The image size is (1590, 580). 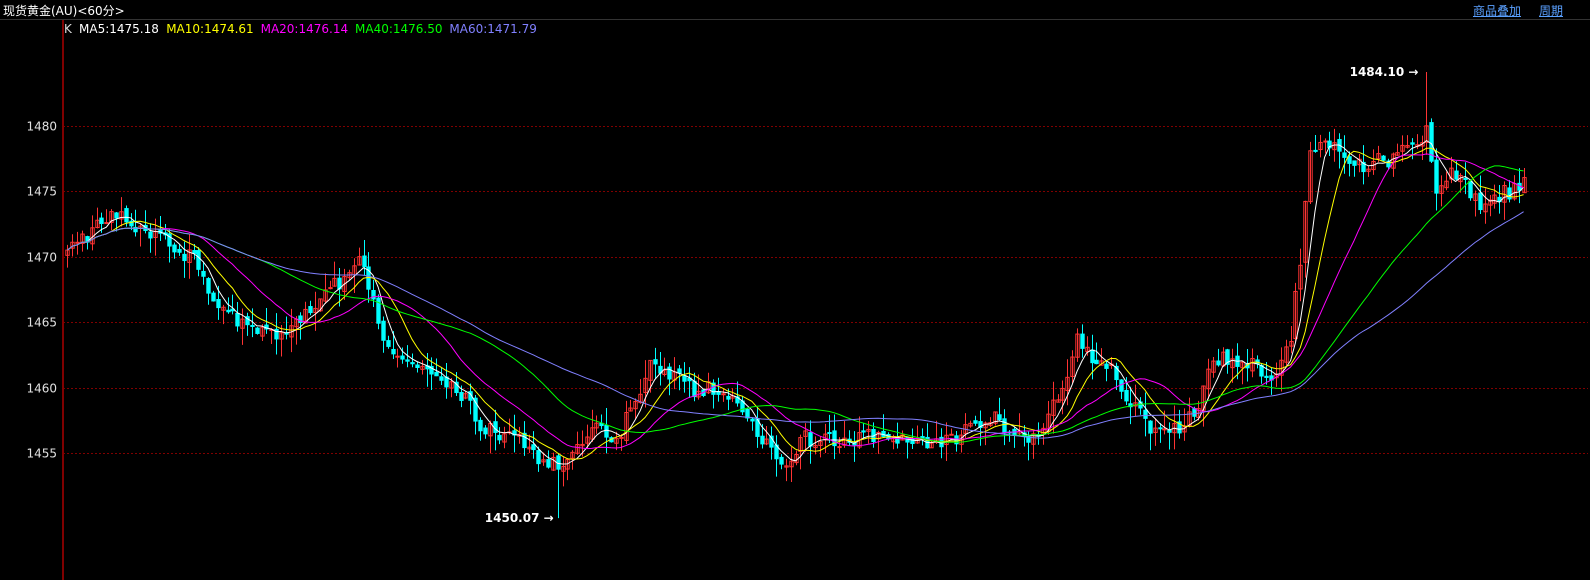 What do you see at coordinates (210, 29) in the screenshot?
I see `legend-ma10: MA10:1474.61` at bounding box center [210, 29].